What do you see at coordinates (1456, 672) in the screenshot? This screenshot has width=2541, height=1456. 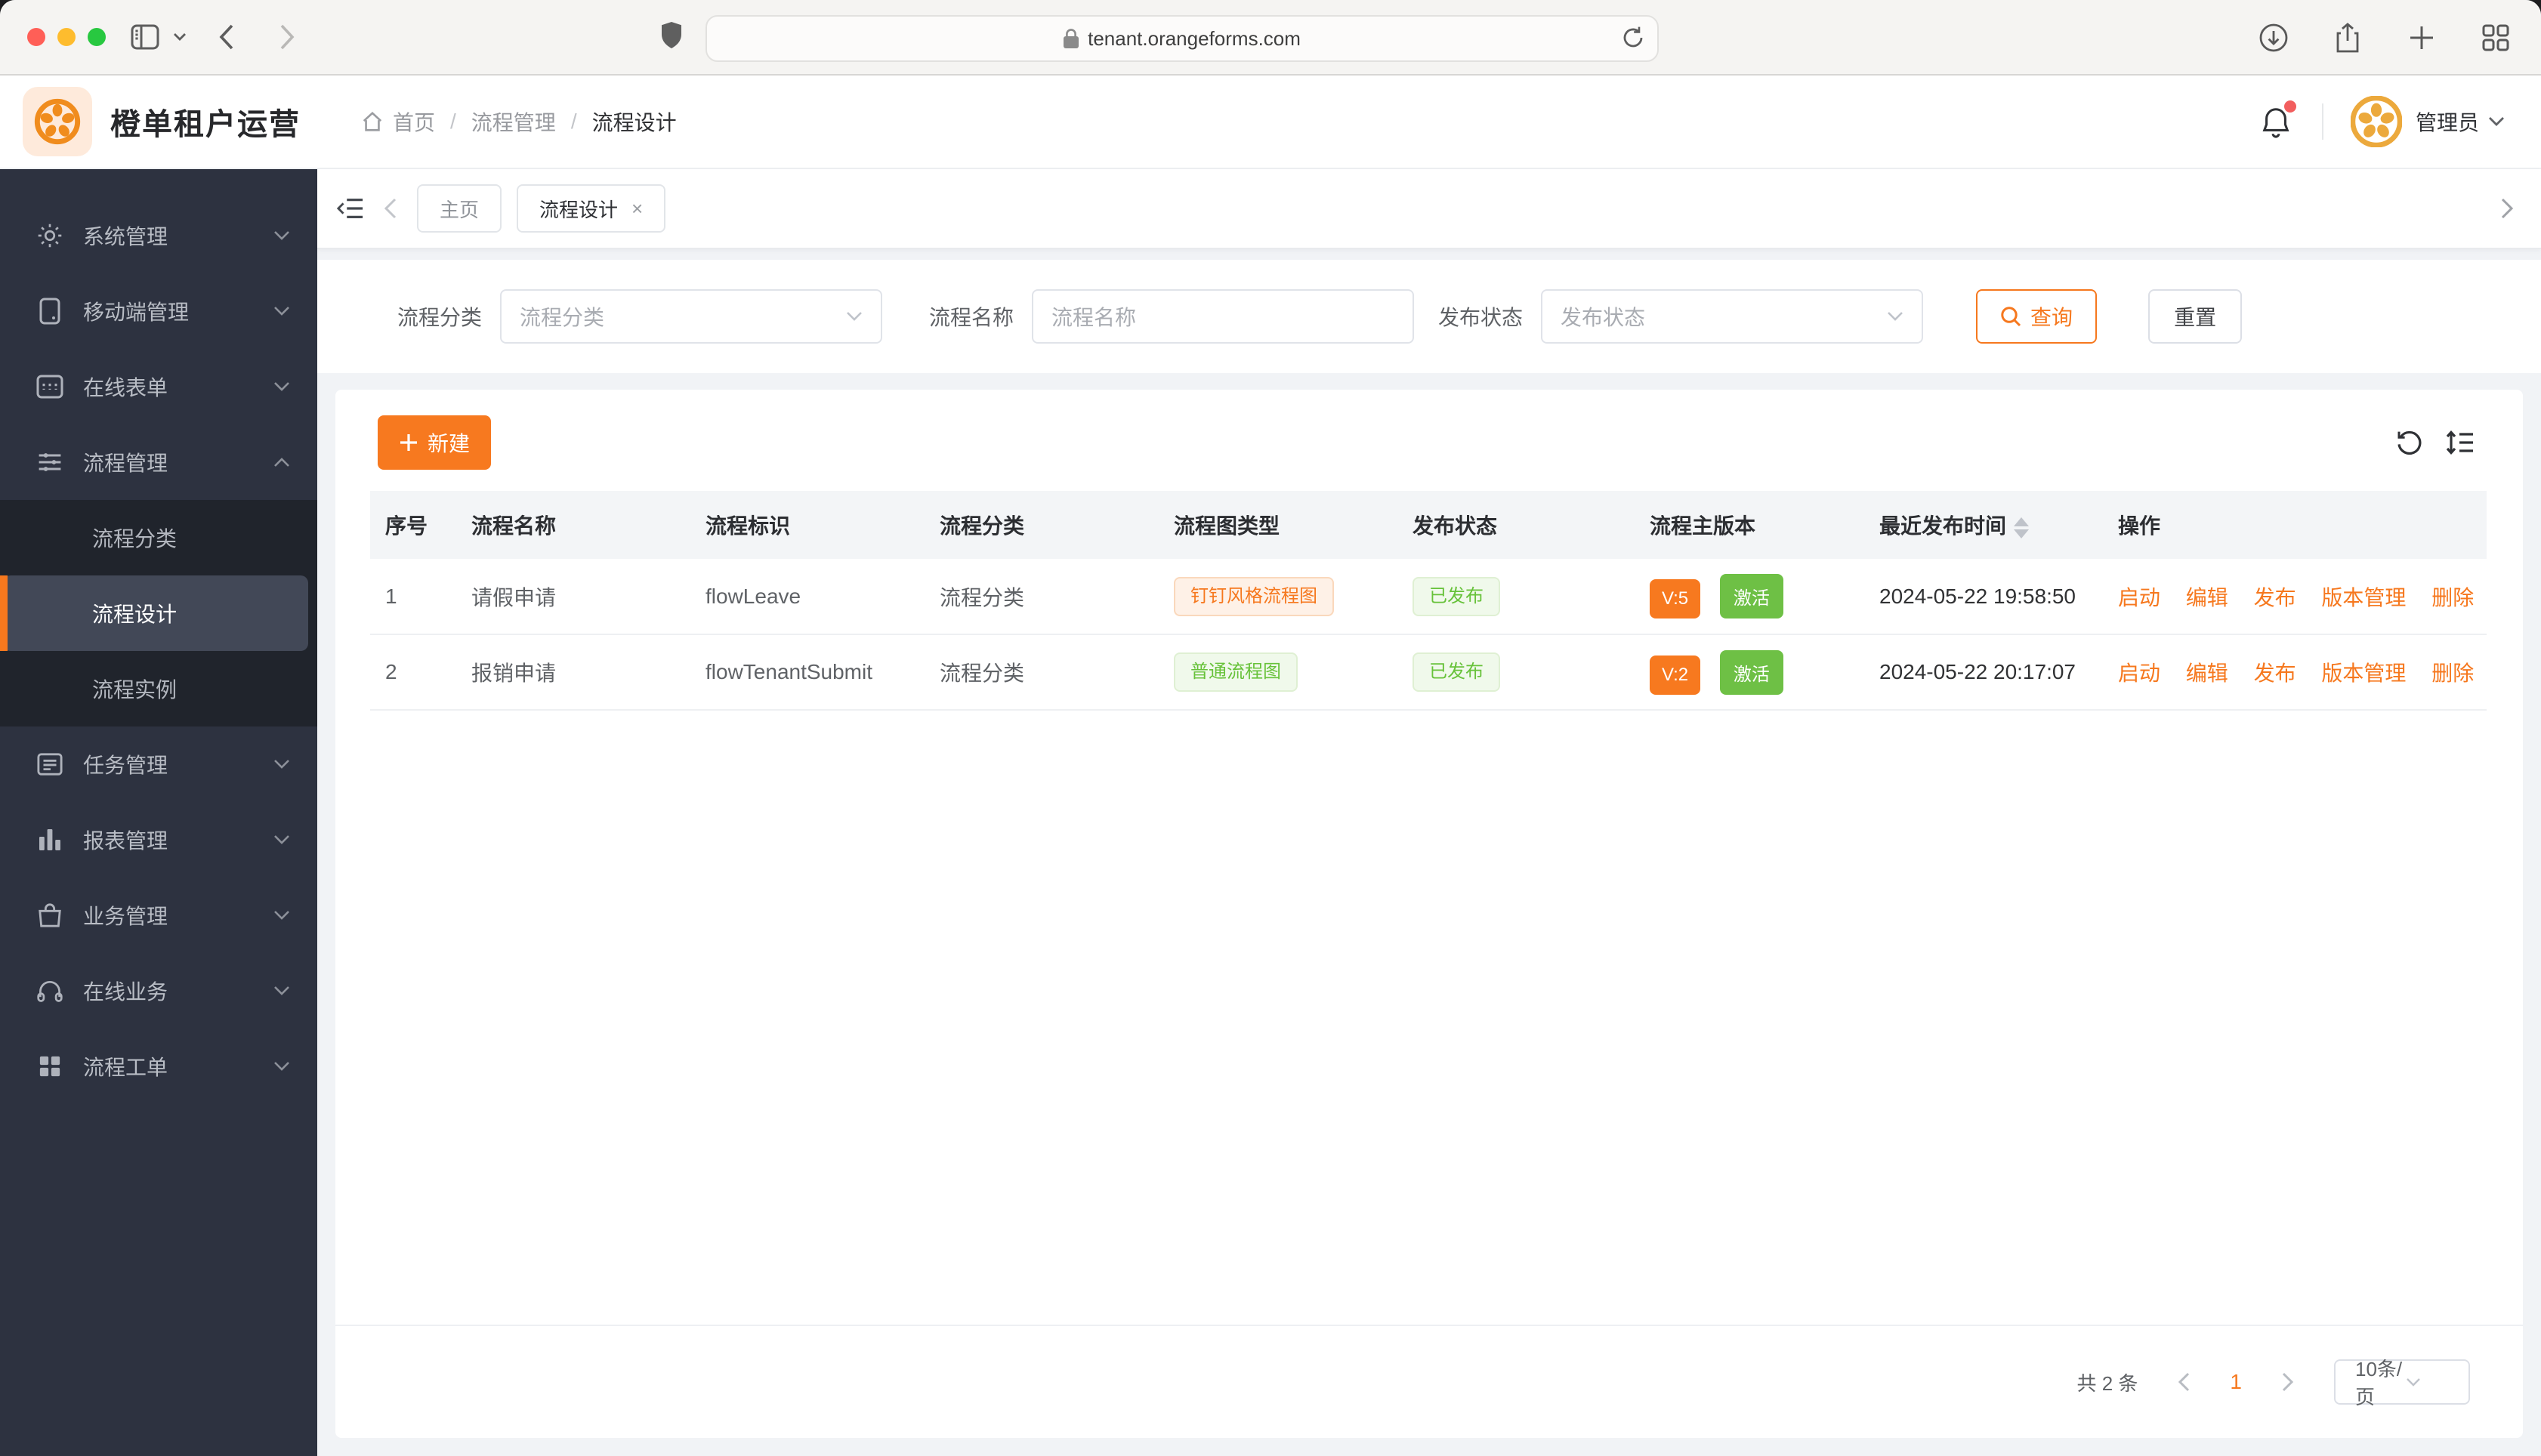 I see `publish-status-tag: 已发布` at bounding box center [1456, 672].